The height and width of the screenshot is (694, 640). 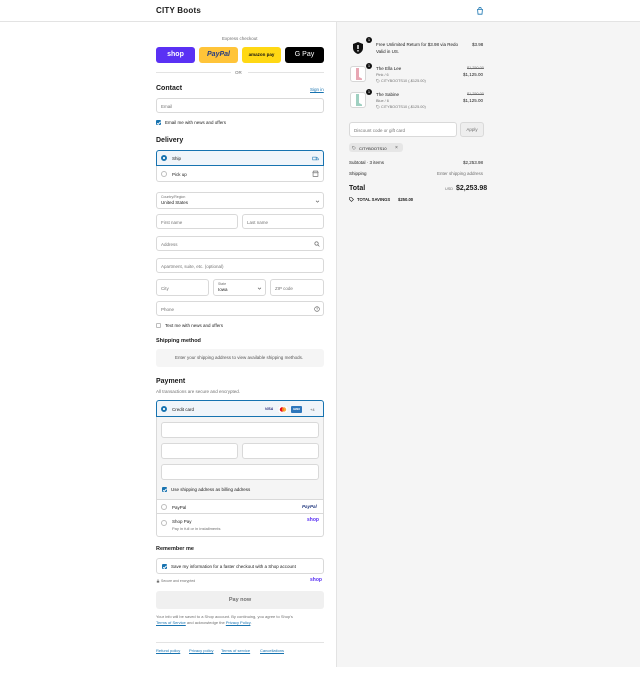 I want to click on payment-heading: Payment, so click(x=171, y=381).